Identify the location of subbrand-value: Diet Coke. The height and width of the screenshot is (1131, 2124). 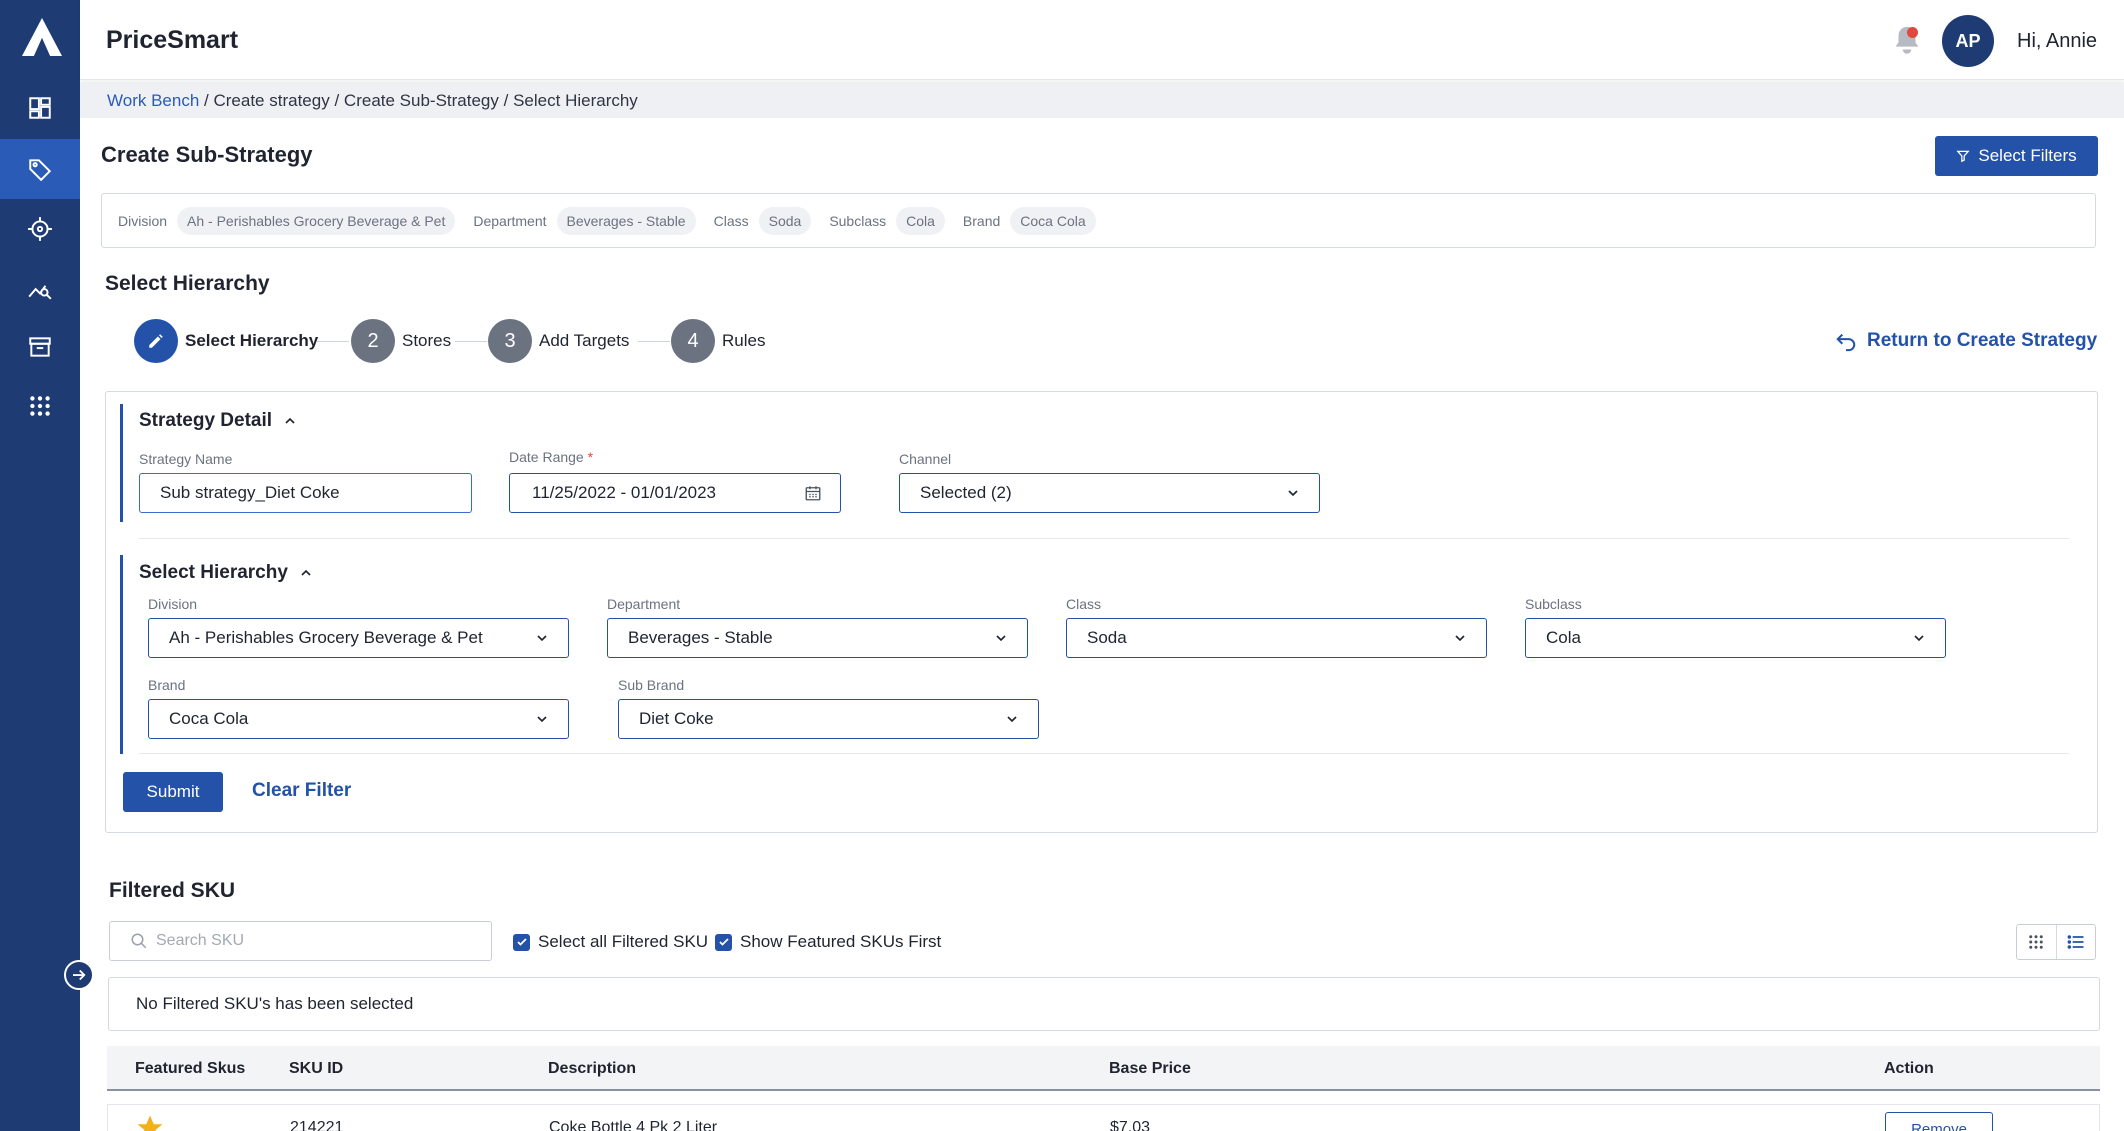
(676, 718).